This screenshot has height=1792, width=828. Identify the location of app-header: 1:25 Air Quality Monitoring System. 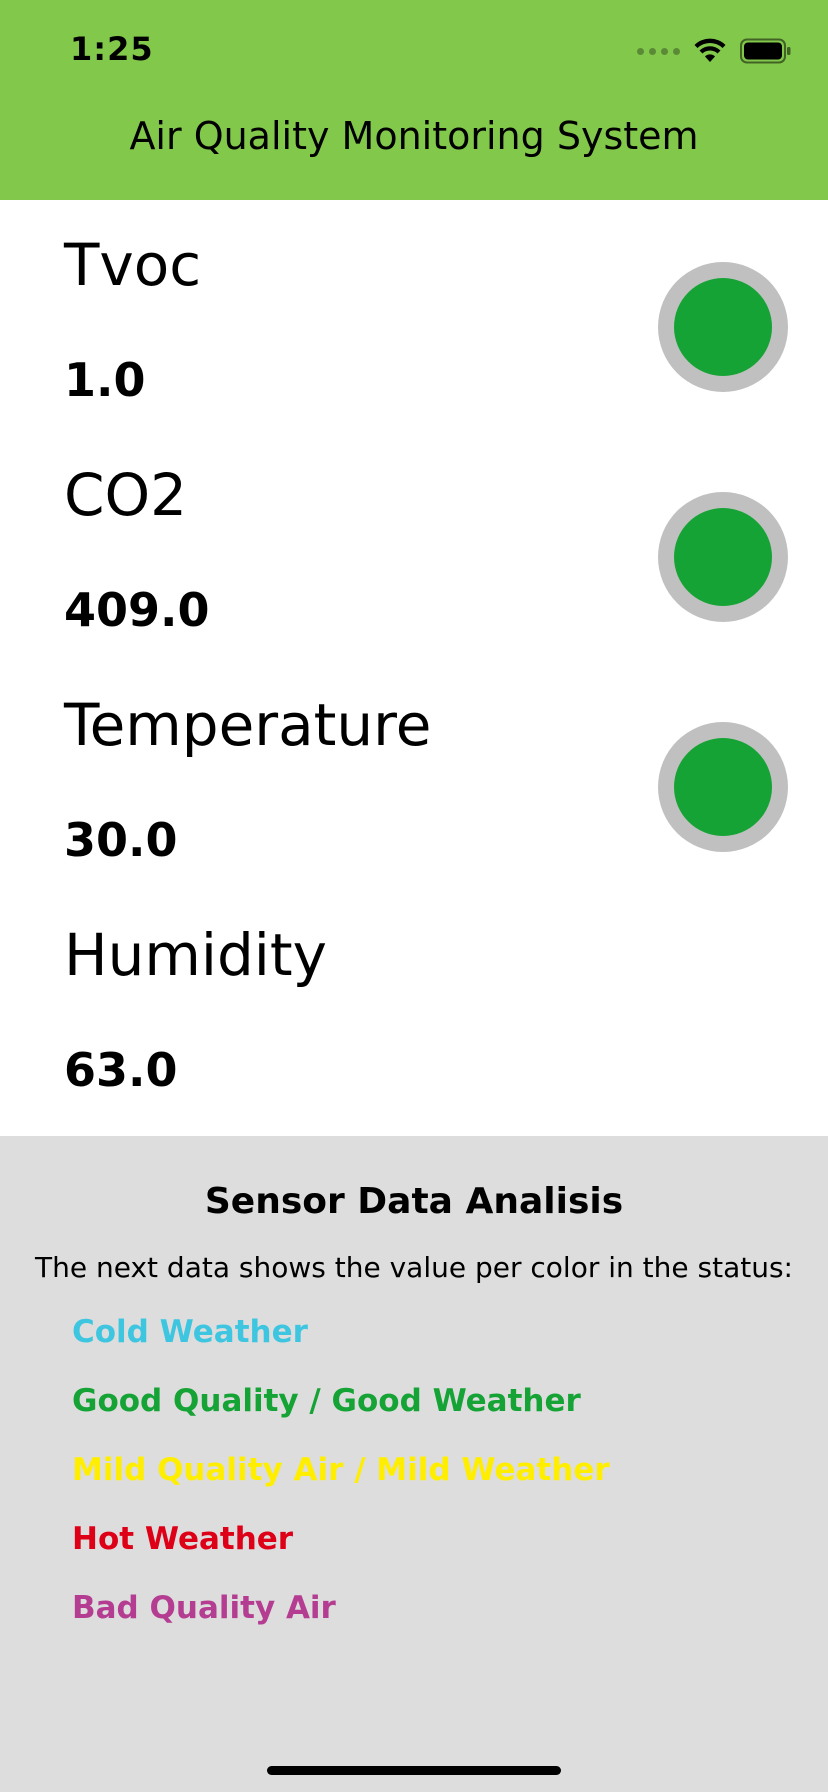
(414, 100).